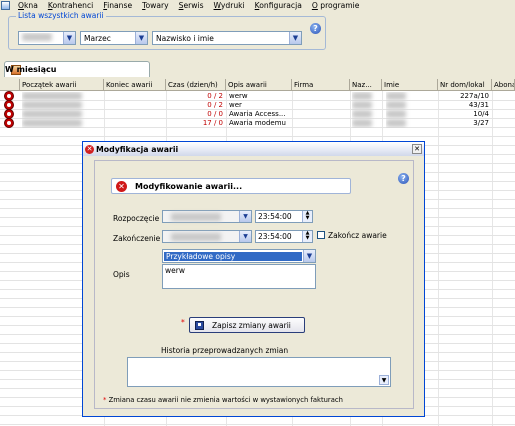 This screenshot has height=426, width=515. What do you see at coordinates (41, 38) in the screenshot?
I see `year-select-value` at bounding box center [41, 38].